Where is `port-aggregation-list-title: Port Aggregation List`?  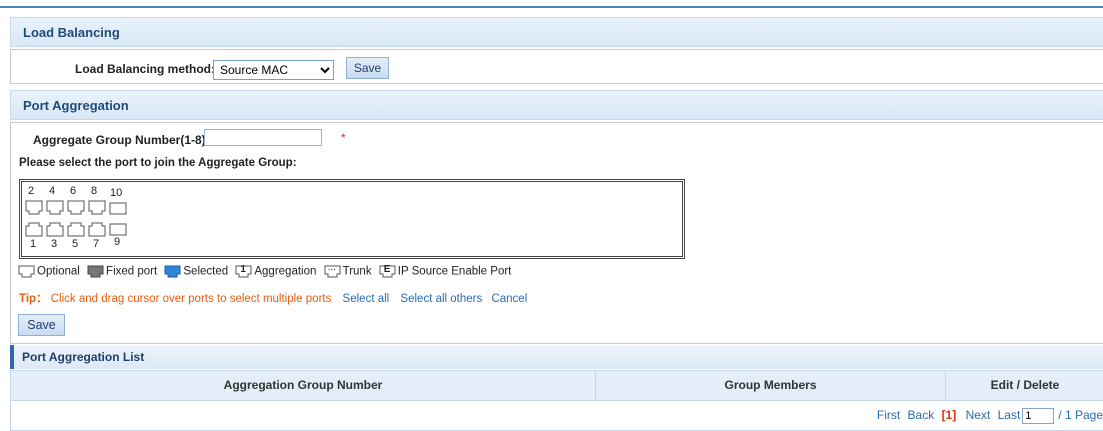 port-aggregation-list-title: Port Aggregation List is located at coordinates (83, 357).